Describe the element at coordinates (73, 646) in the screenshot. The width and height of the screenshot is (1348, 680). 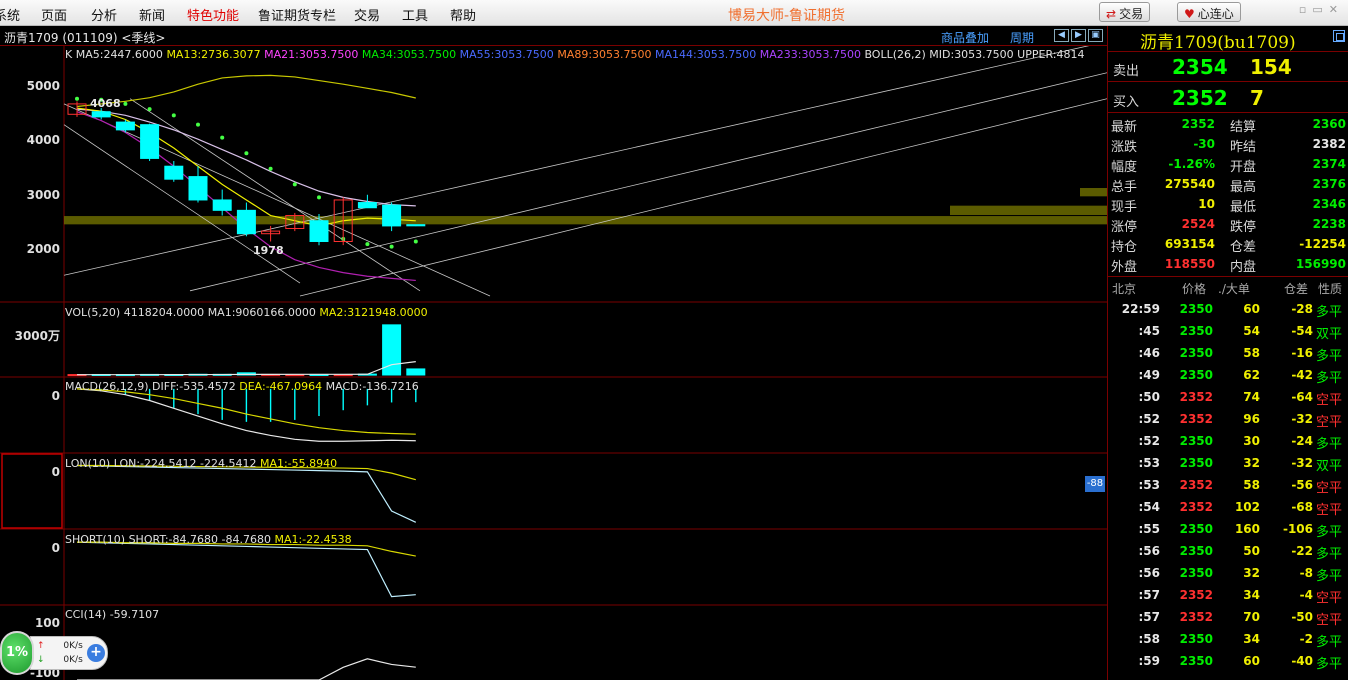
I see `upload-speed-value: 0K/s` at that location.